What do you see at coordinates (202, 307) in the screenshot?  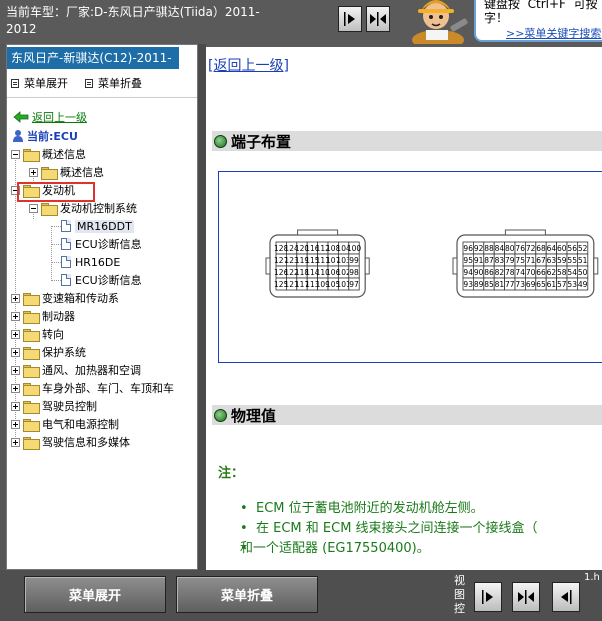 I see `pane-splitter` at bounding box center [202, 307].